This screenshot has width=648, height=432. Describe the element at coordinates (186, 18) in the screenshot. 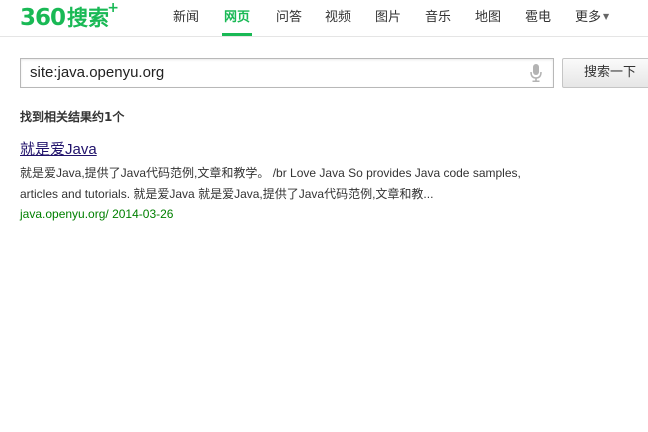

I see `nav-item-news: 新闻` at that location.